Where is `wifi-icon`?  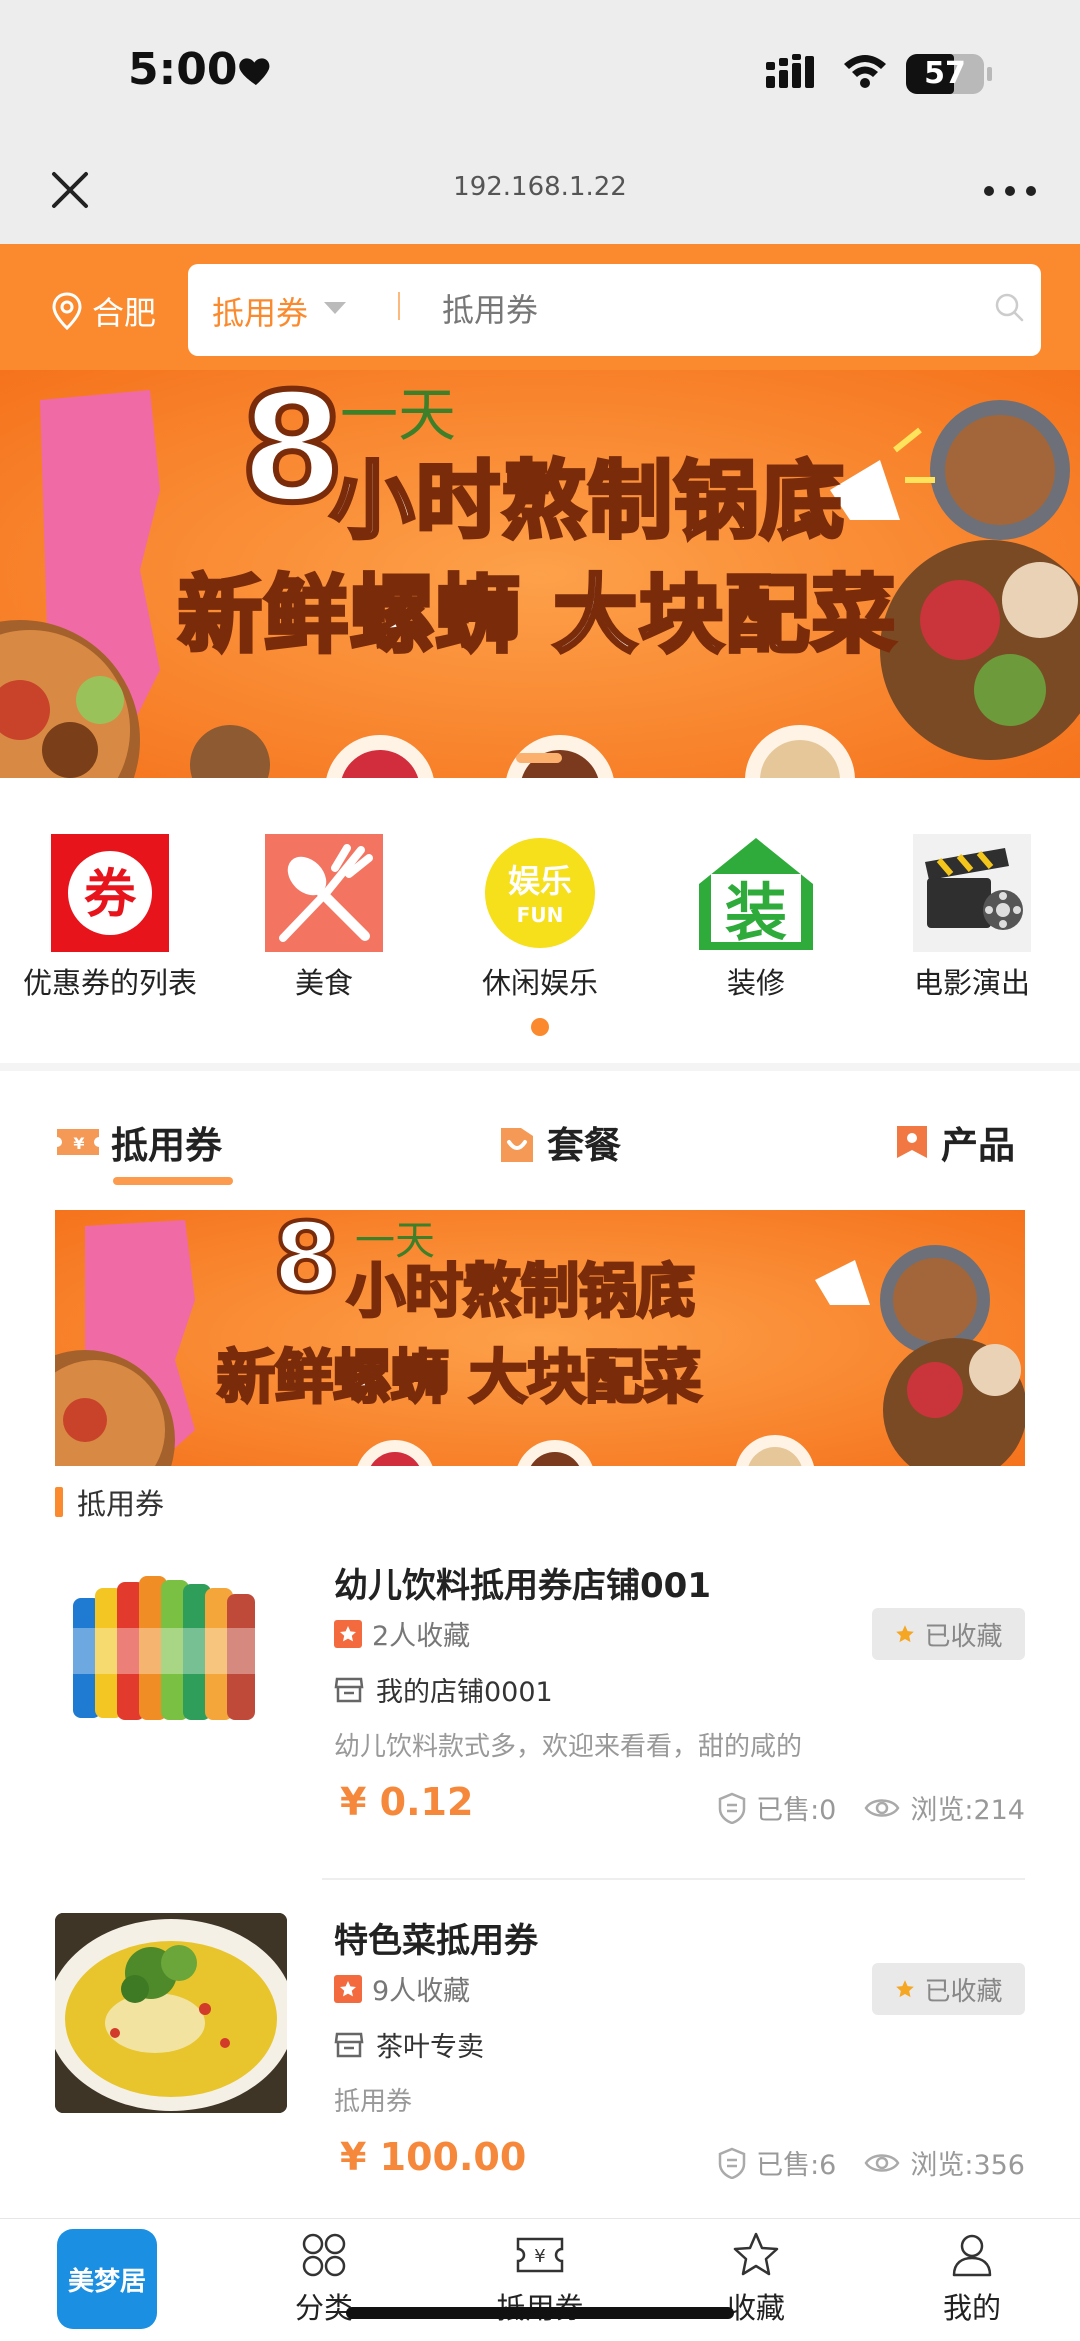 wifi-icon is located at coordinates (865, 71).